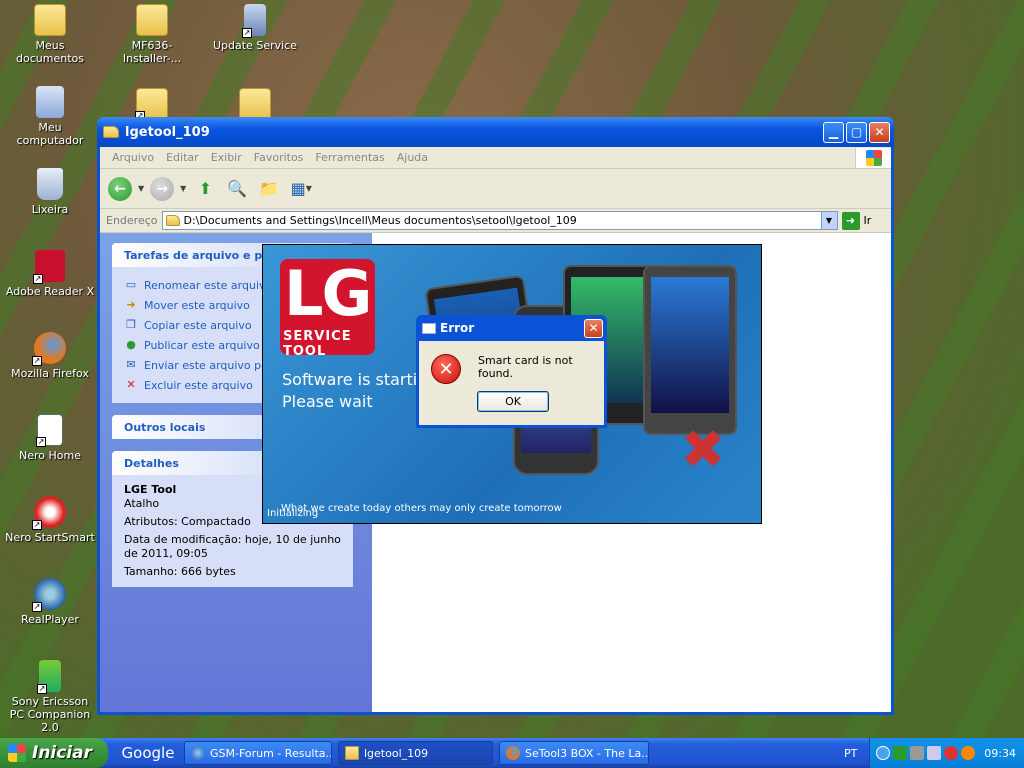 The width and height of the screenshot is (1024, 768). Describe the element at coordinates (50, 714) in the screenshot. I see `desktop-icon-label: Sony Ericsson PC Companion 2.0` at that location.